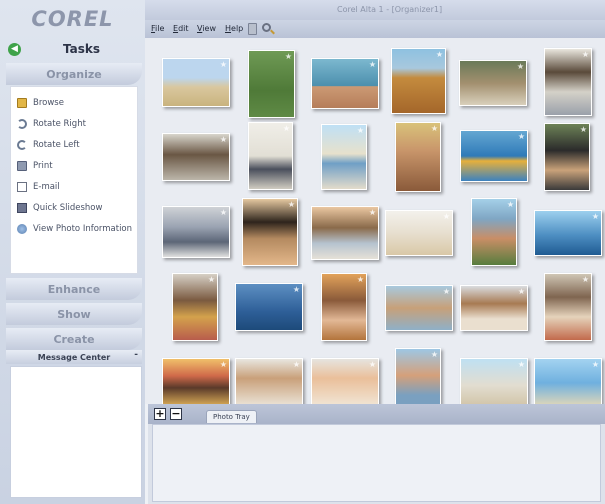  I want to click on section-show: Show, so click(74, 314).